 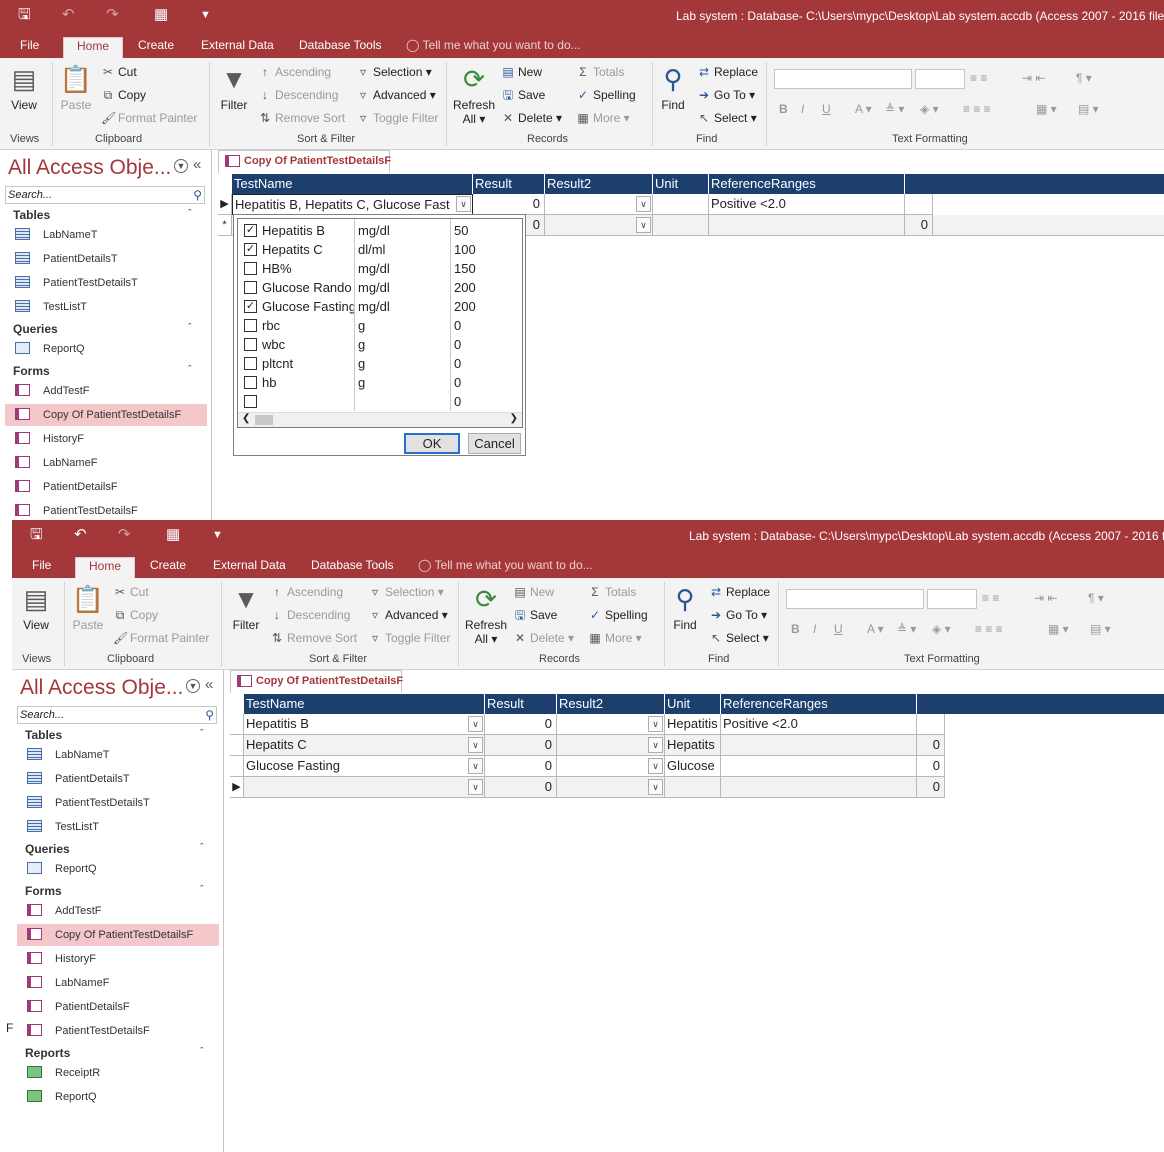 What do you see at coordinates (602, 118) in the screenshot?
I see `more-button: ▦ More ▾` at bounding box center [602, 118].